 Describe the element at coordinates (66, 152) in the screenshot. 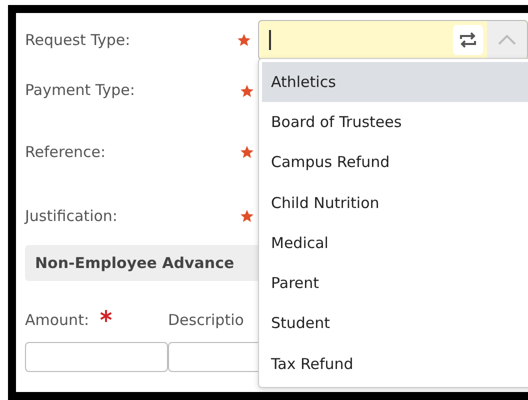

I see `field-label: Reference:` at that location.